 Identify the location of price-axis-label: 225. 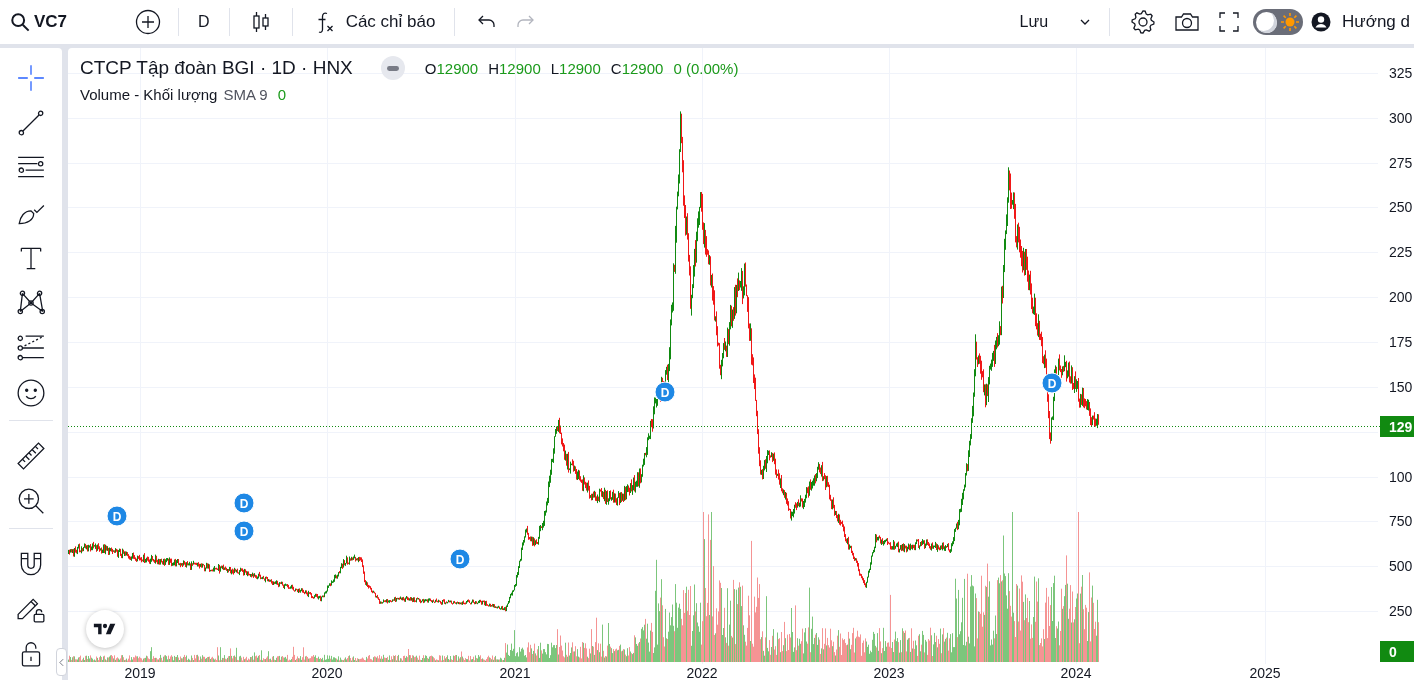
(1401, 252).